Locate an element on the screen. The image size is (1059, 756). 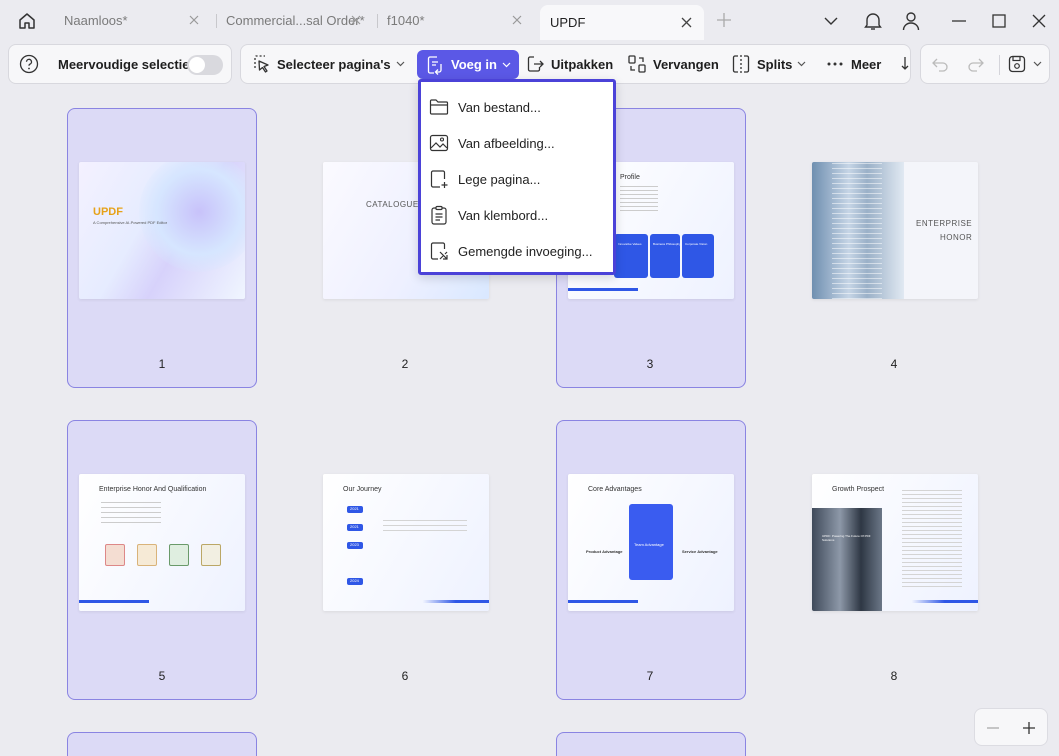
thumb-title: Core Advantages is located at coordinates (615, 489).